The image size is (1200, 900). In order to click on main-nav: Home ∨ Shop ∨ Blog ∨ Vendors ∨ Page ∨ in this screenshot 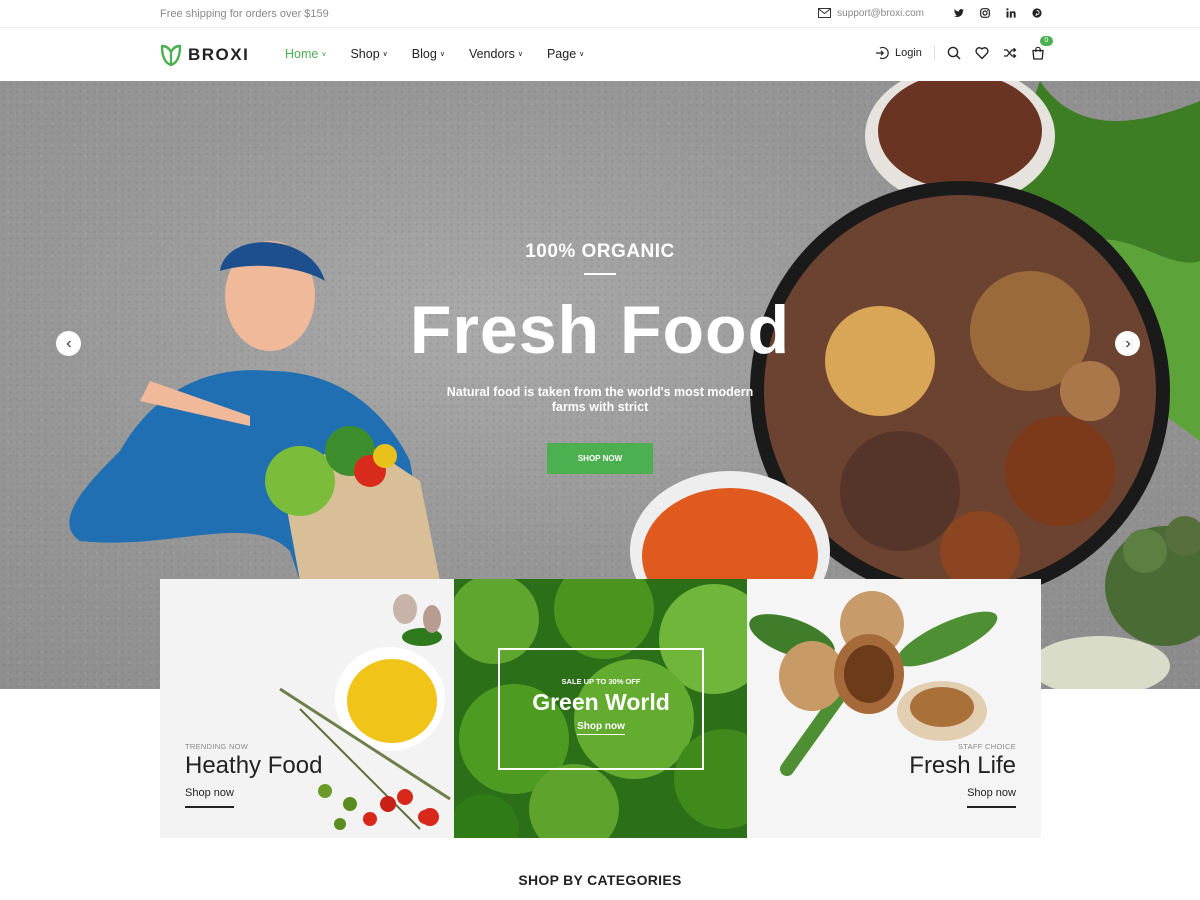, I will do `click(446, 54)`.